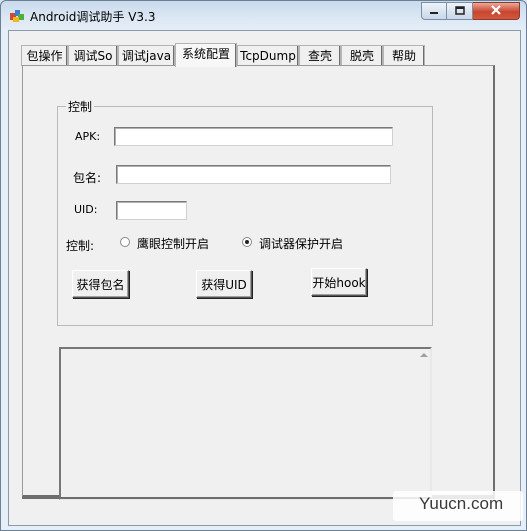 This screenshot has height=531, width=527. What do you see at coordinates (423, 423) in the screenshot?
I see `log-vertical-scrollbar` at bounding box center [423, 423].